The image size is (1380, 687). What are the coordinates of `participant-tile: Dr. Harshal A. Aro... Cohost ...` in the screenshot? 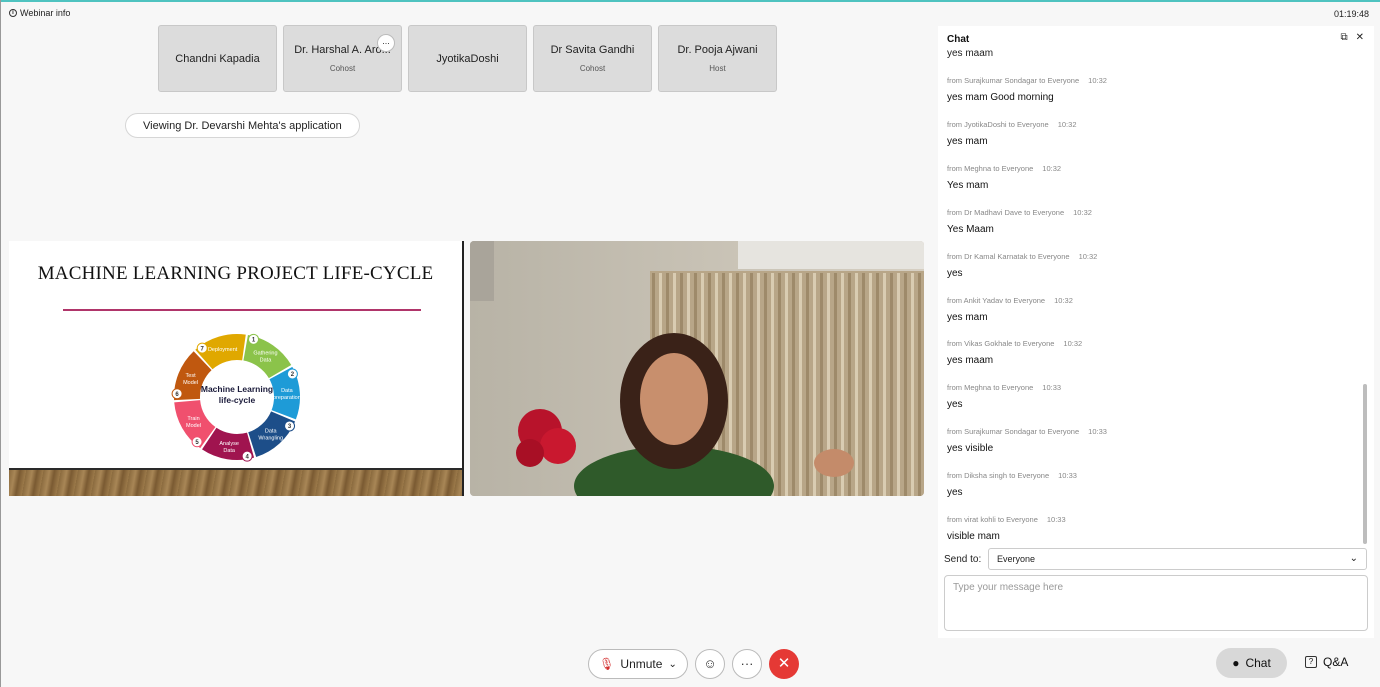 It's located at (342, 58).